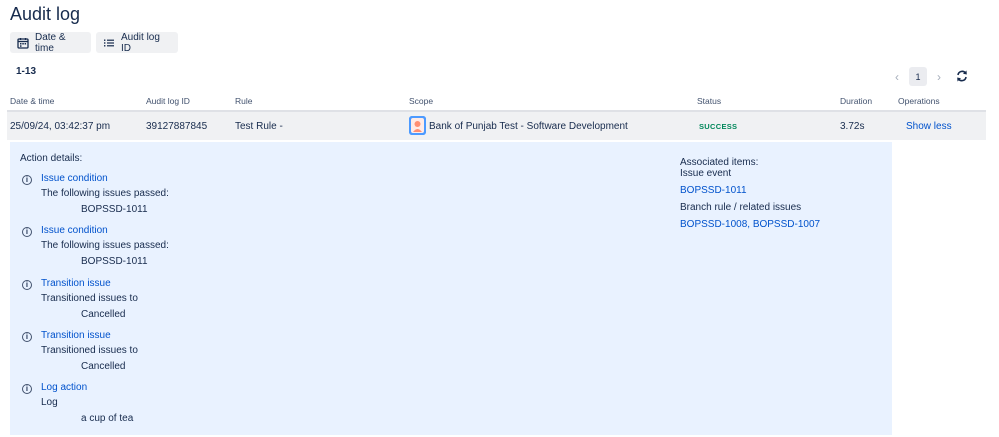 This screenshot has height=437, width=999. What do you see at coordinates (929, 126) in the screenshot?
I see `show-less-link: Show less` at bounding box center [929, 126].